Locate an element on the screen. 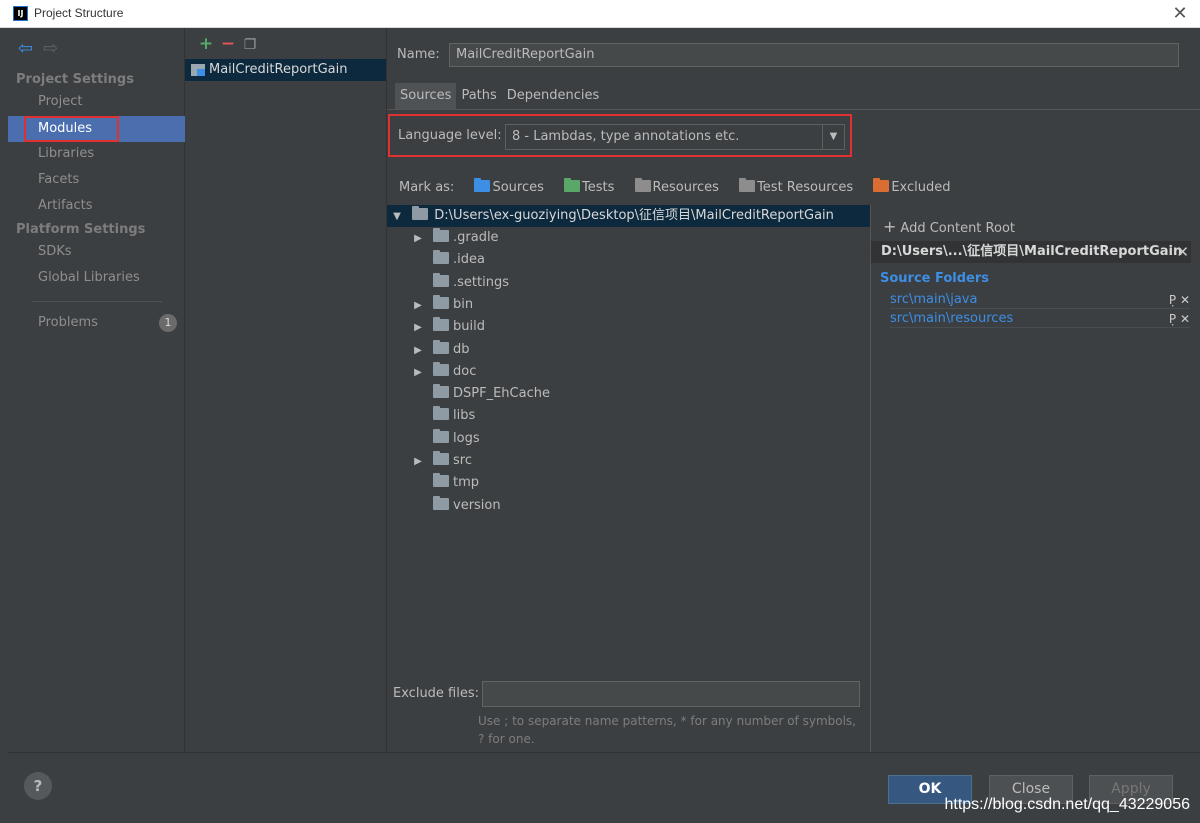 This screenshot has height=823, width=1200. tree-folder-row: ▶ build is located at coordinates (448, 327).